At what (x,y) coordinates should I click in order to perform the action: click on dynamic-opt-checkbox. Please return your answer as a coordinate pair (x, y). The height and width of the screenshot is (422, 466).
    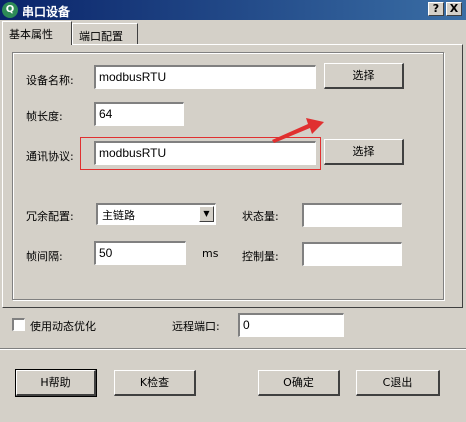
    Looking at the image, I should click on (18, 324).